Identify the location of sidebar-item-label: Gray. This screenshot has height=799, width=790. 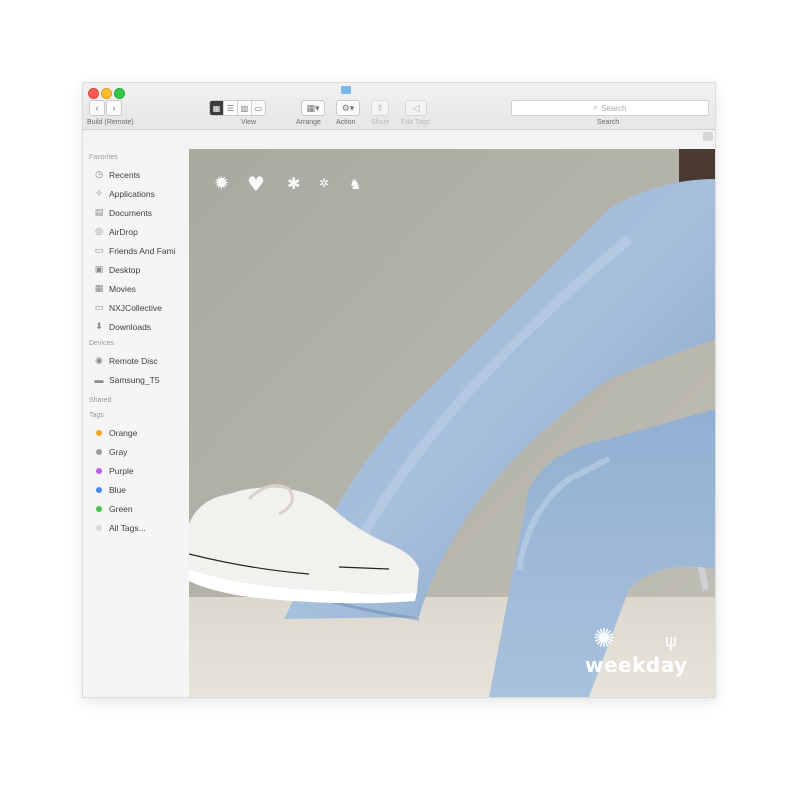
(118, 451).